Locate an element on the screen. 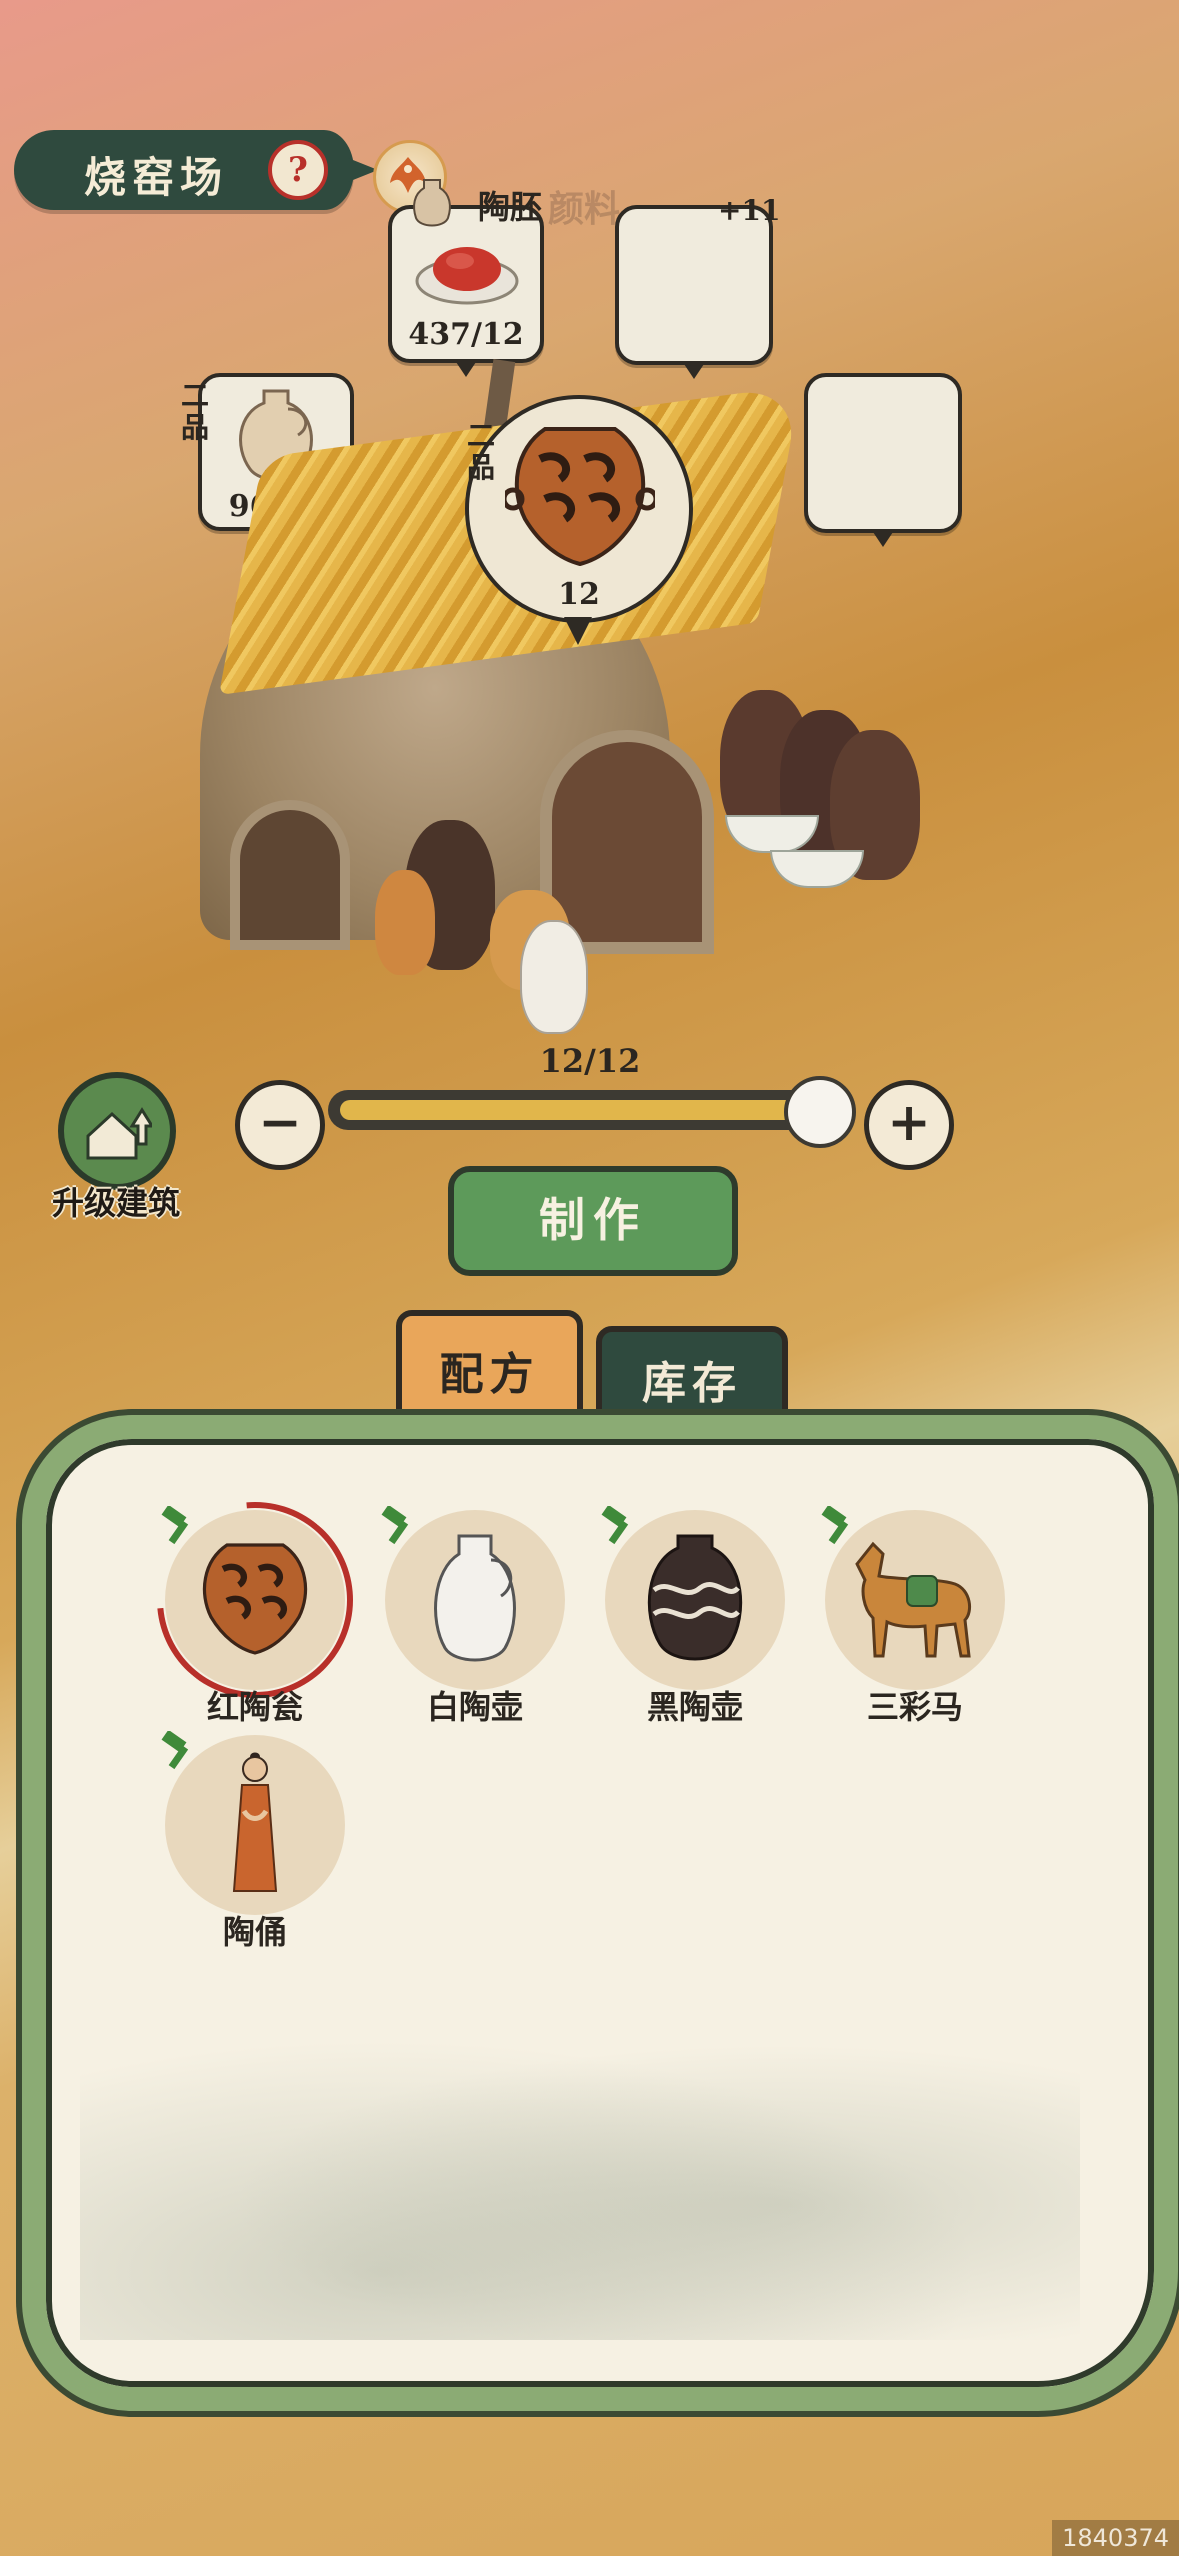 The image size is (1179, 2556). quantity-slider is located at coordinates (592, 1112).